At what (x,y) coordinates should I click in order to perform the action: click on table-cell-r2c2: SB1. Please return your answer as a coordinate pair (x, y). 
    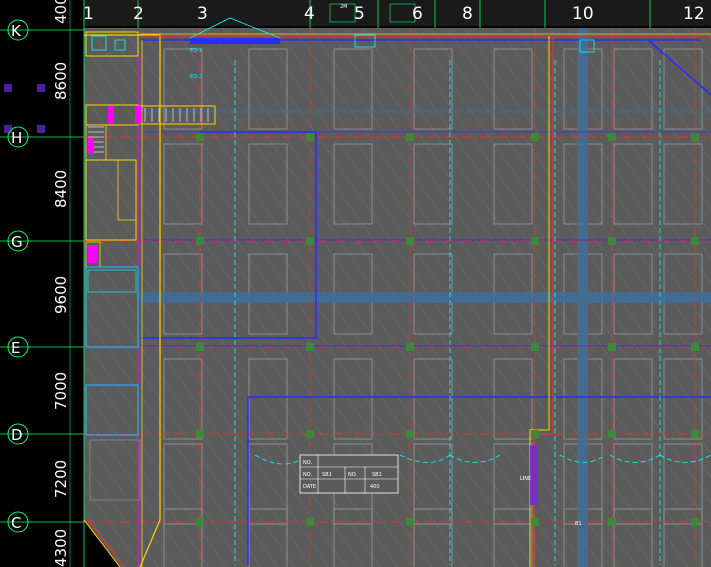
    Looking at the image, I should click on (327, 475).